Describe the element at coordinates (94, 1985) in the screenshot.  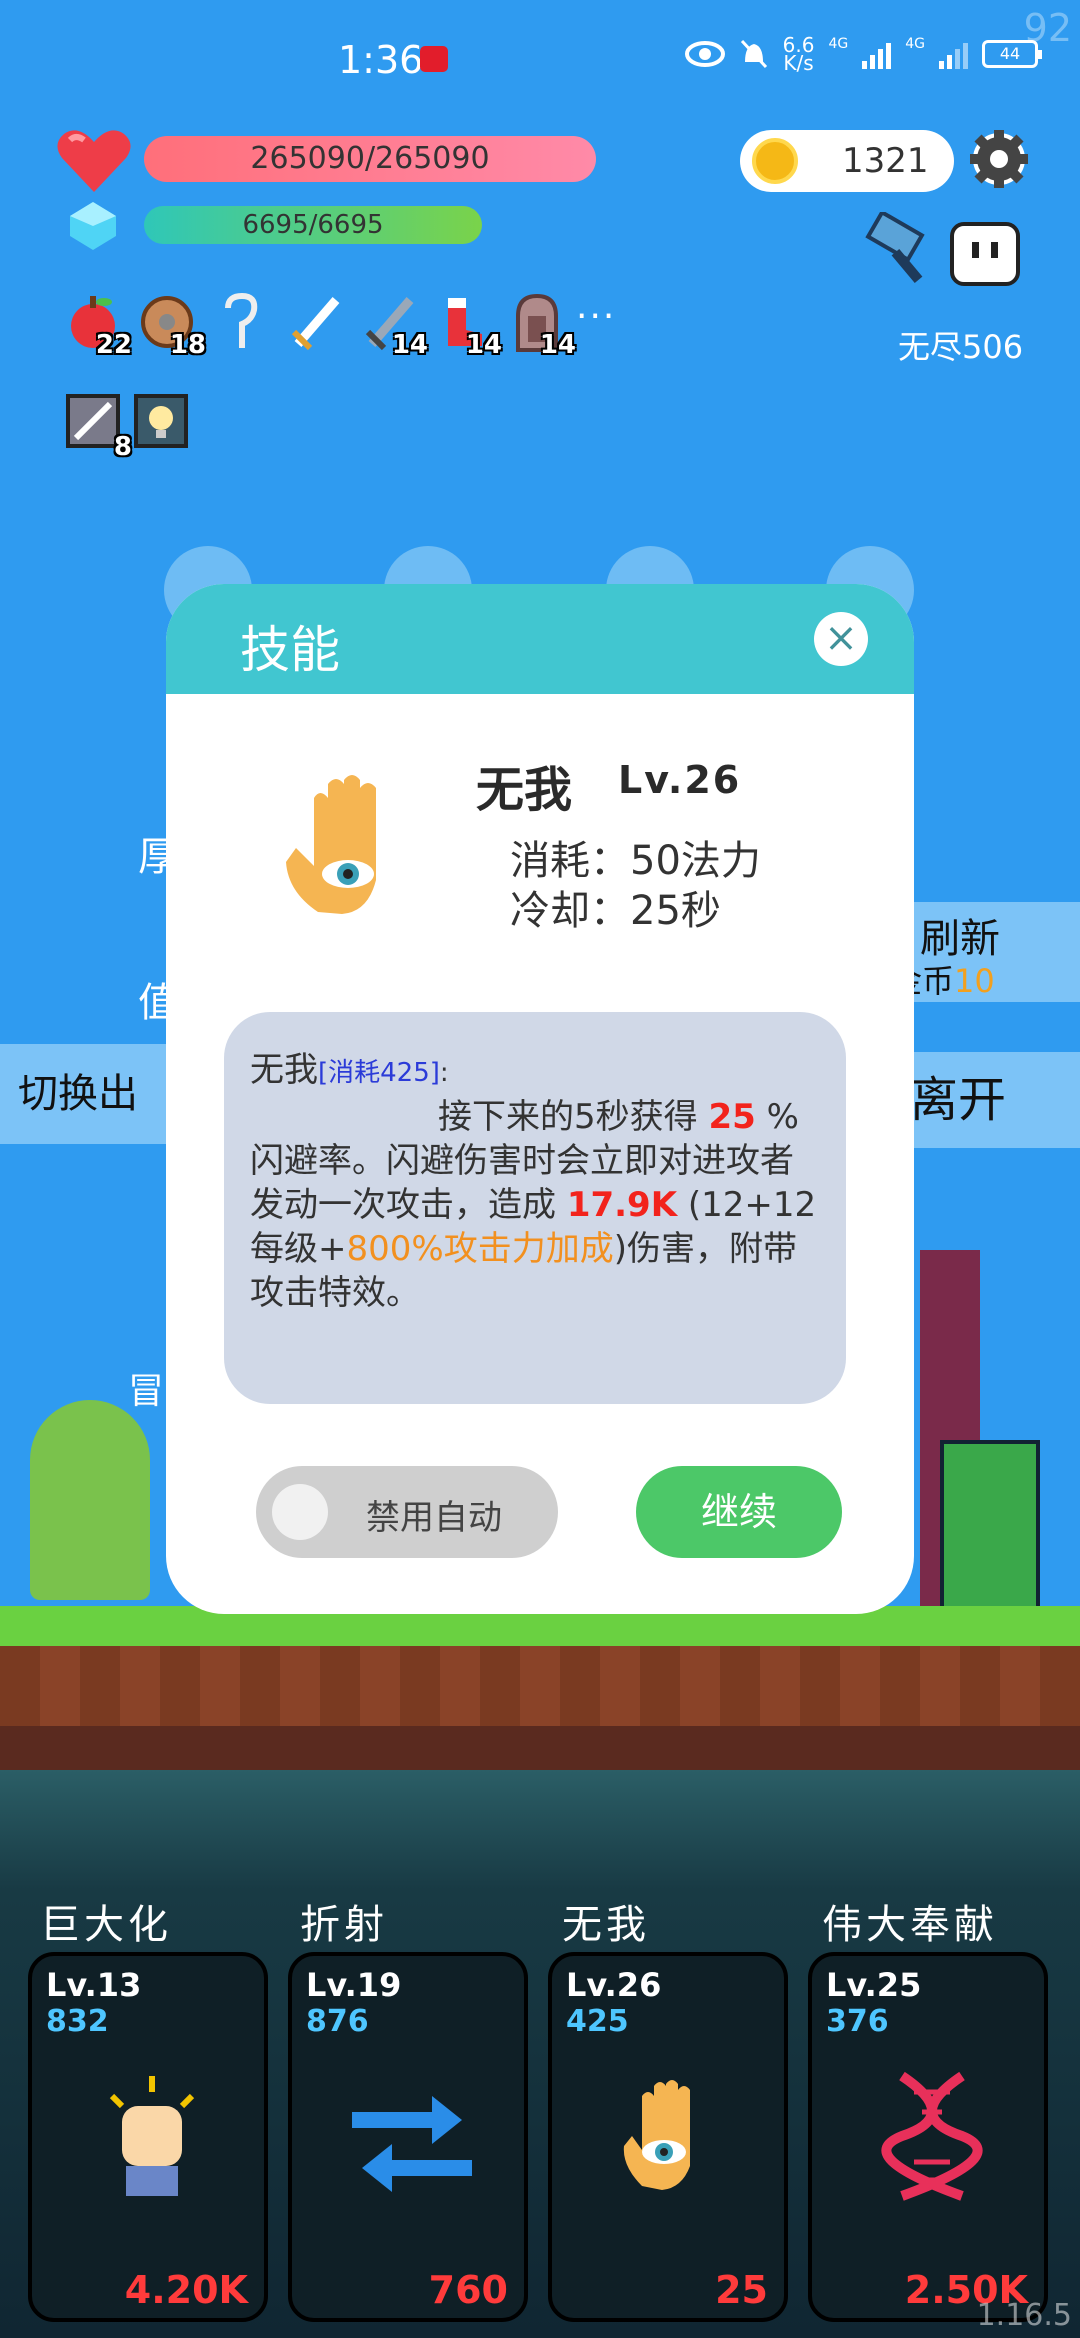
I see `skill-level: Lv.13` at that location.